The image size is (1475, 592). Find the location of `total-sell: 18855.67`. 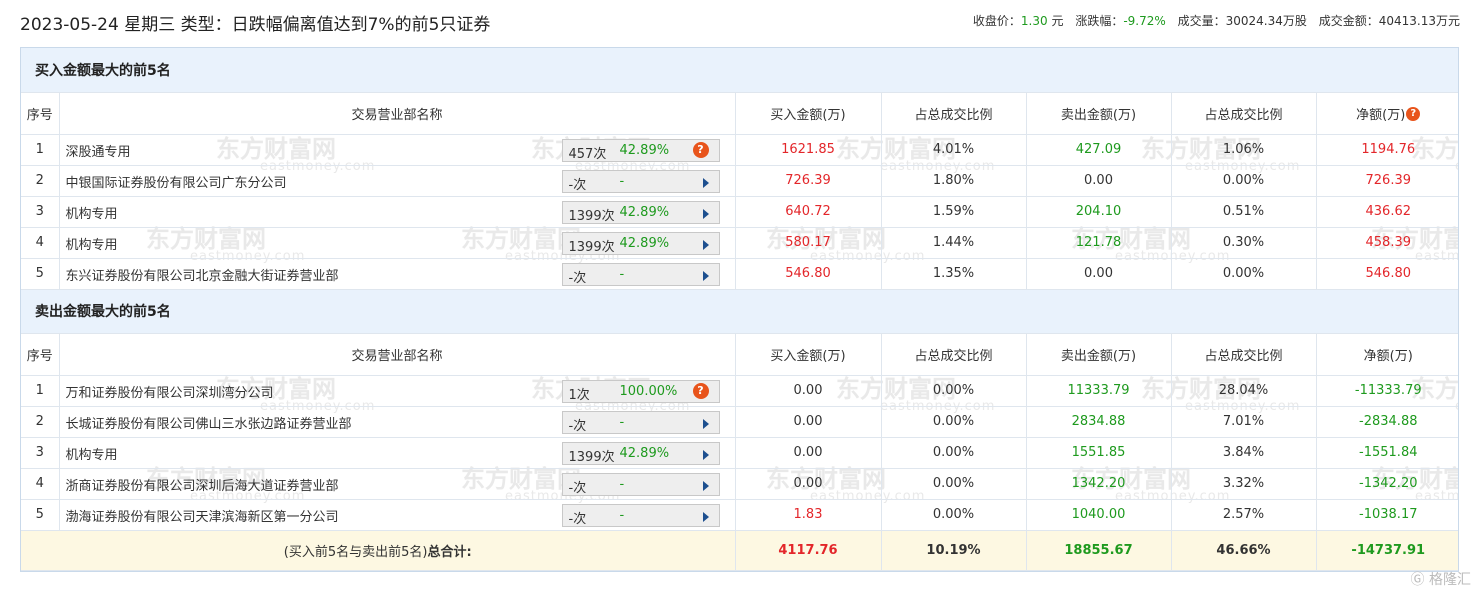

total-sell: 18855.67 is located at coordinates (1099, 550).